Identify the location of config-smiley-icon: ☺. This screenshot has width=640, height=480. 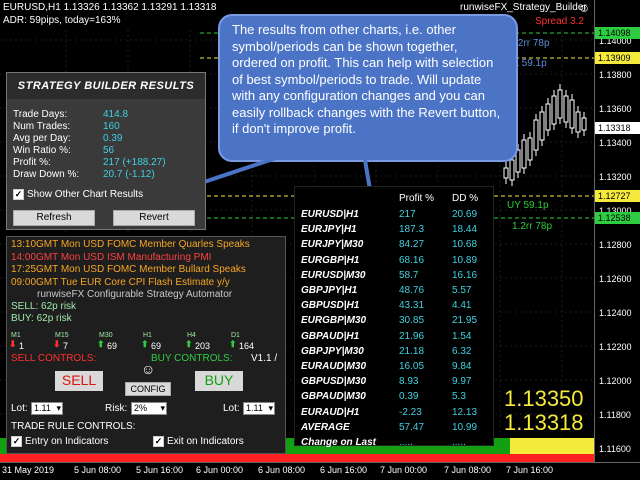
(148, 369).